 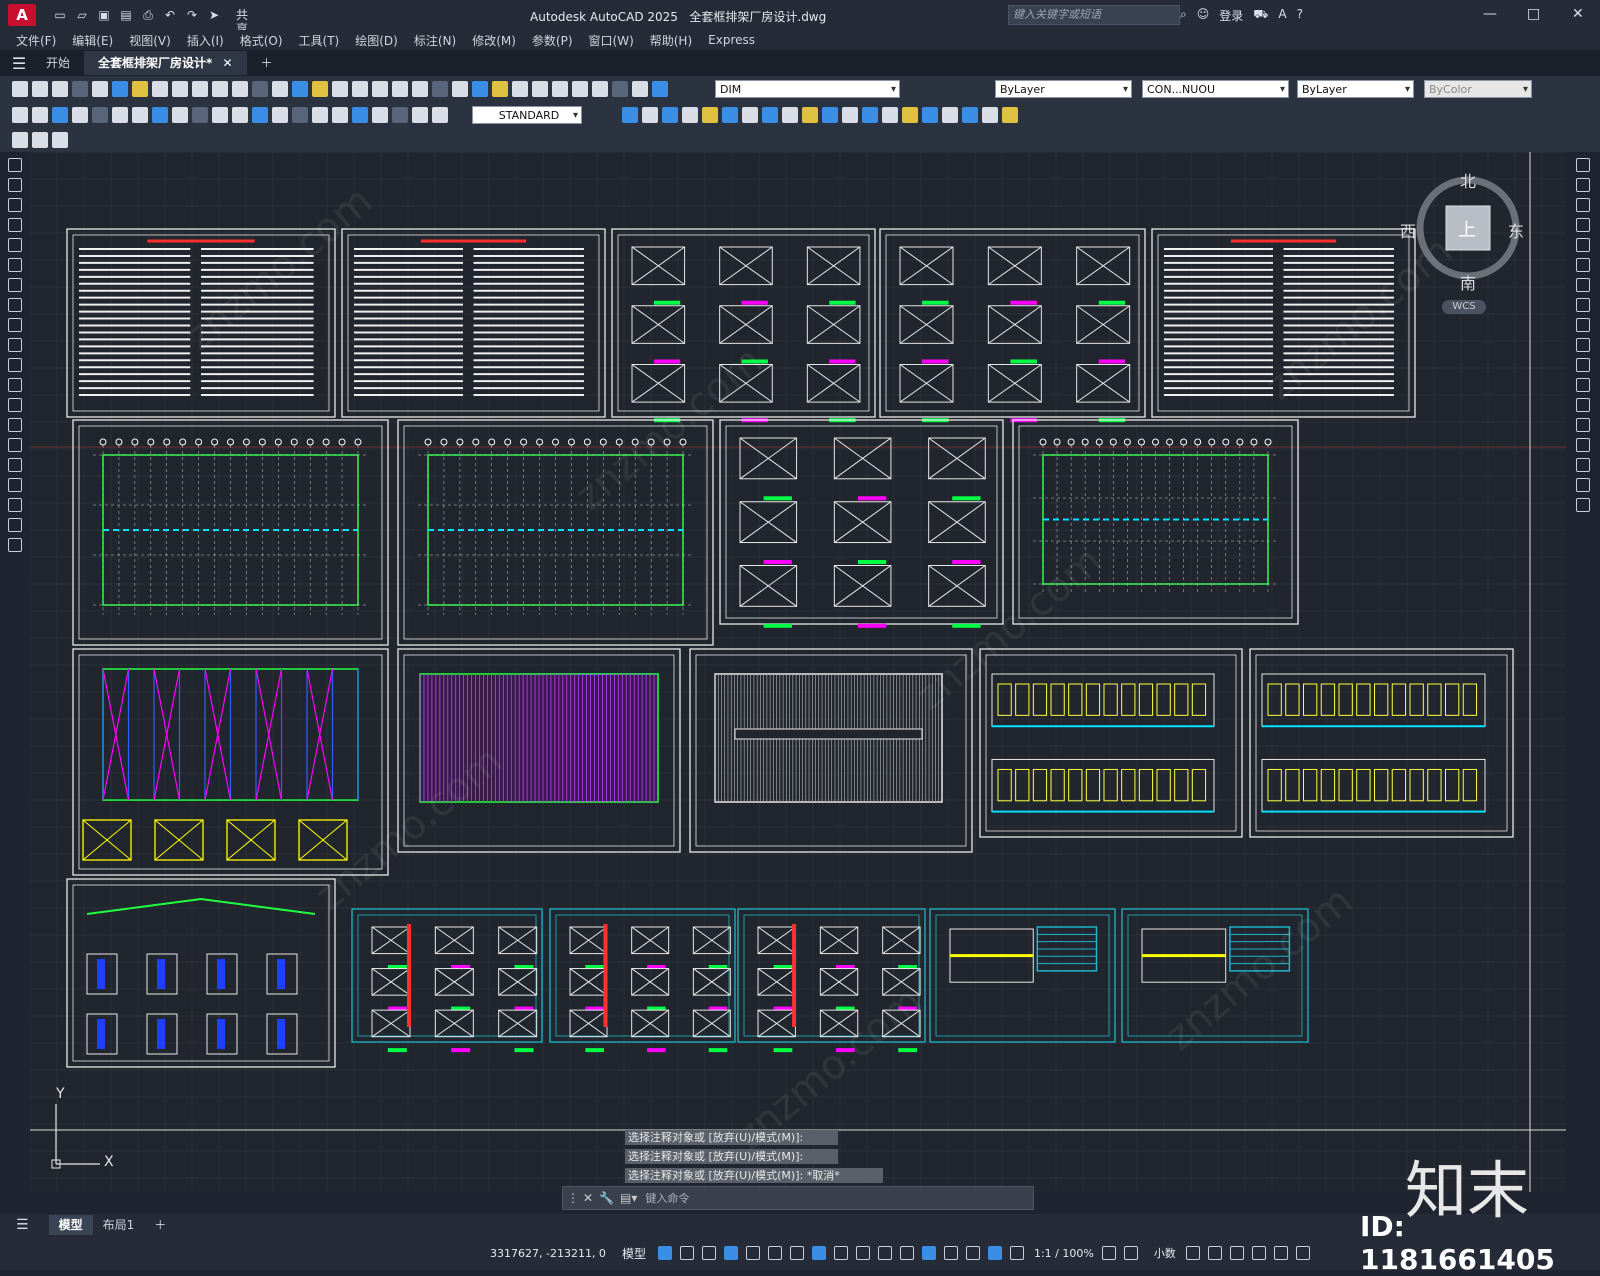 I want to click on command-close-icon: ✕, so click(x=588, y=1198).